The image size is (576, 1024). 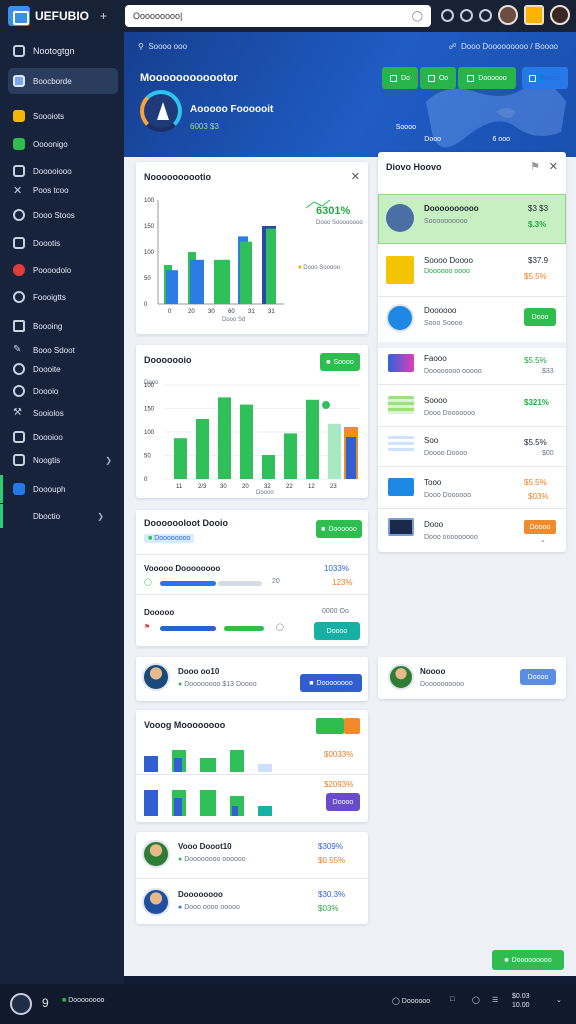 I want to click on palette-icon, so click(x=19, y=369).